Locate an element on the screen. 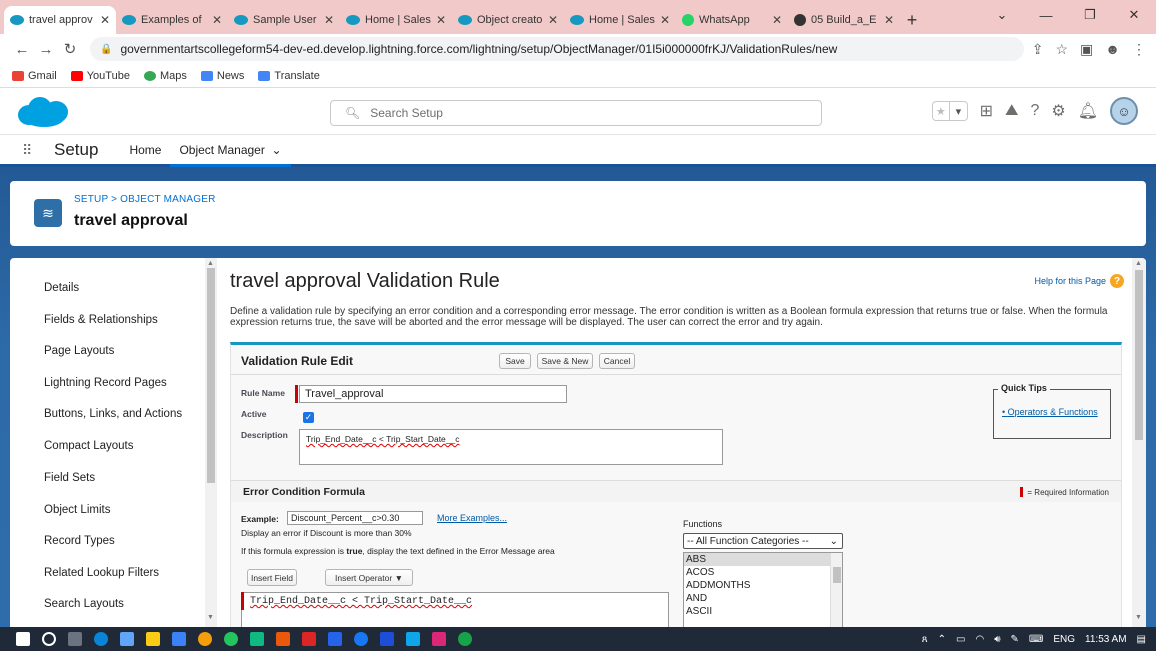  bookmark-news: News is located at coordinates (222, 76).